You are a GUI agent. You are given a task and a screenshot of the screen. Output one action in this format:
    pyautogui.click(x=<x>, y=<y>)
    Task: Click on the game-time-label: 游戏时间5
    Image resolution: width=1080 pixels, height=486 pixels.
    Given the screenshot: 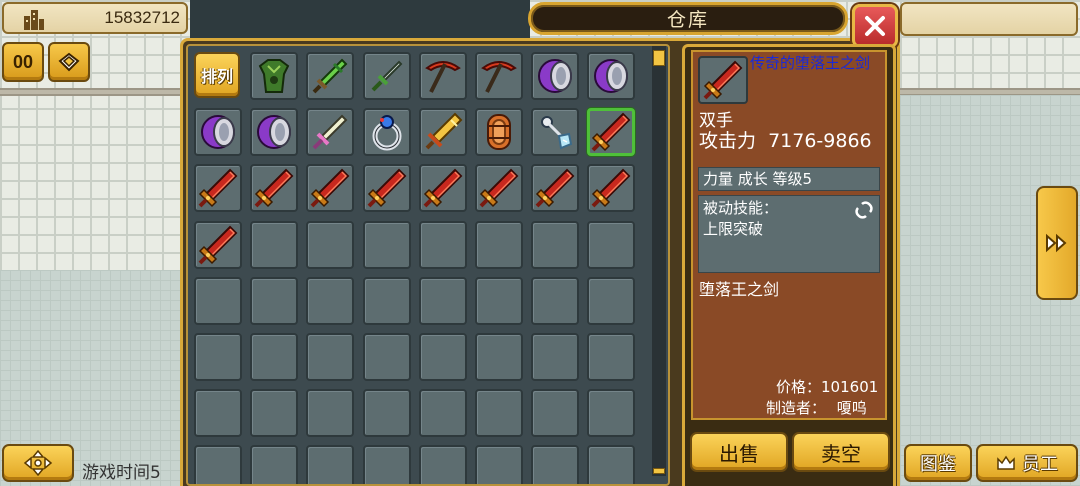 What is the action you would take?
    pyautogui.click(x=121, y=473)
    